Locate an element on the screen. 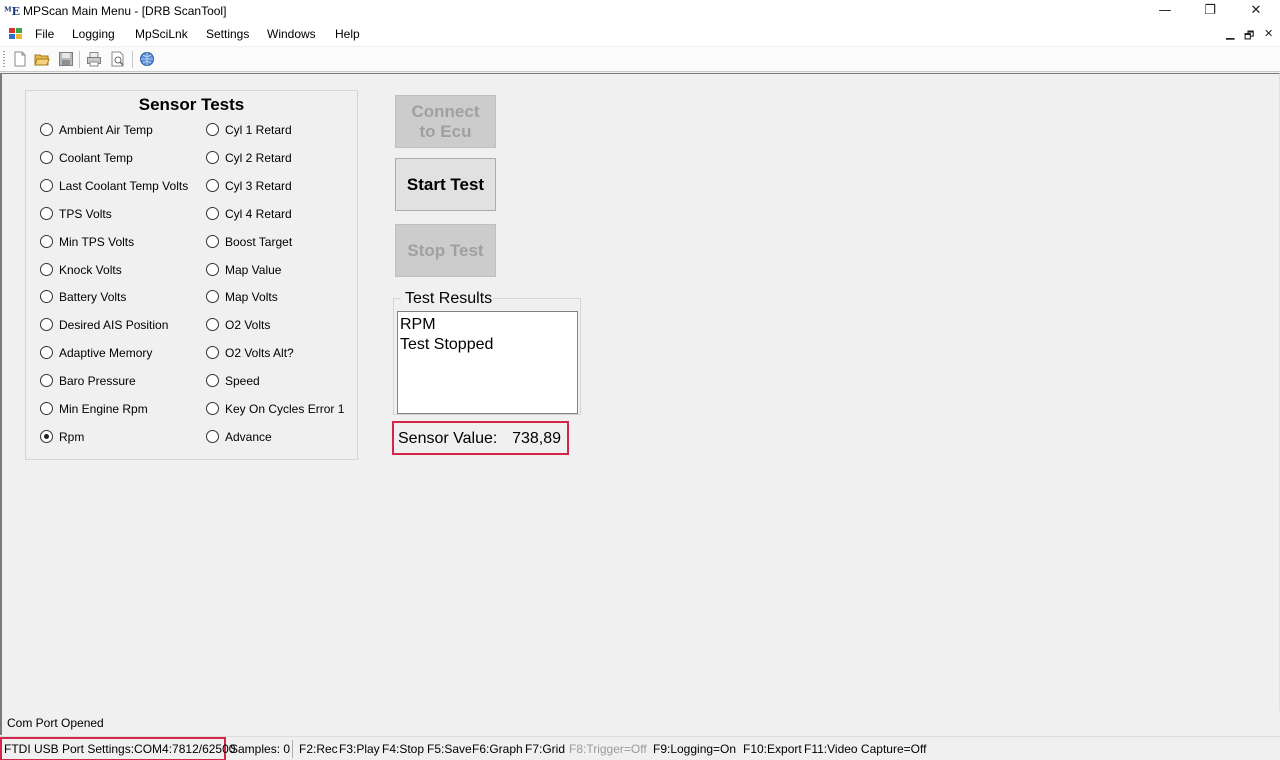 This screenshot has width=1280, height=760. menu-logging: Logging is located at coordinates (93, 34).